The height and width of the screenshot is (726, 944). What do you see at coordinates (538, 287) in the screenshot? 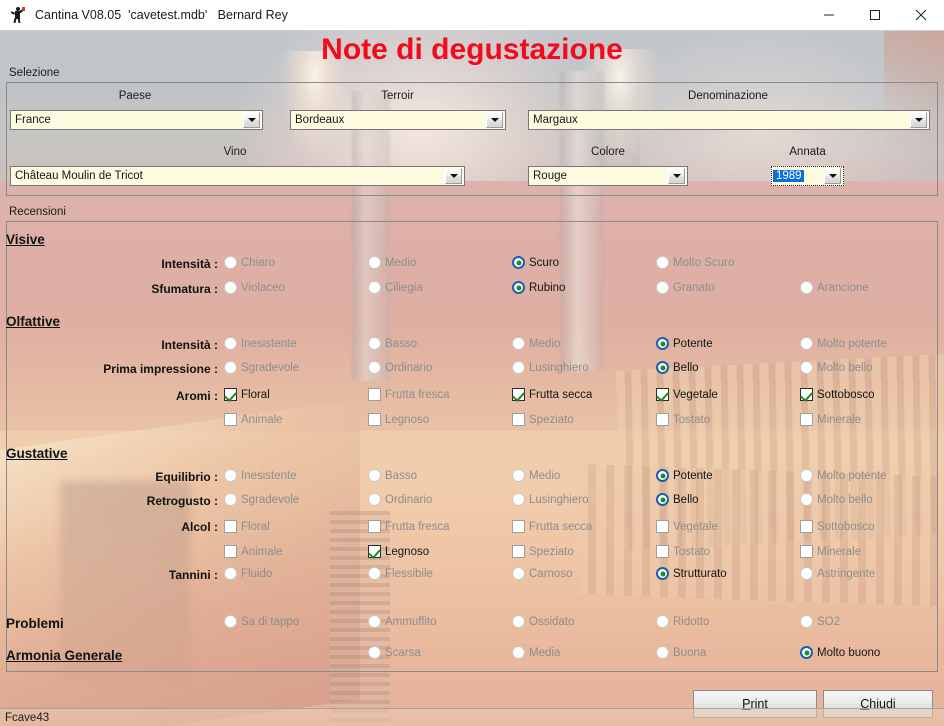
I see `radio-rubino: Rubino` at bounding box center [538, 287].